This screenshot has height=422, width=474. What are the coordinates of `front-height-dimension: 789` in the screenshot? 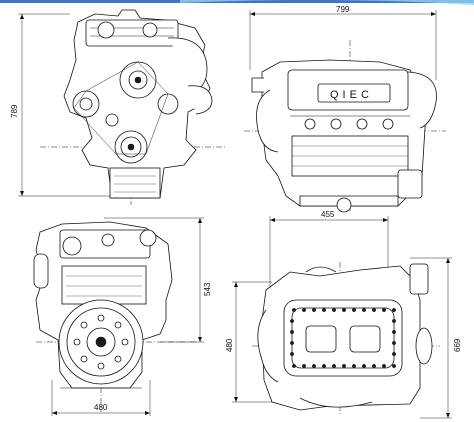 It's located at (14, 111).